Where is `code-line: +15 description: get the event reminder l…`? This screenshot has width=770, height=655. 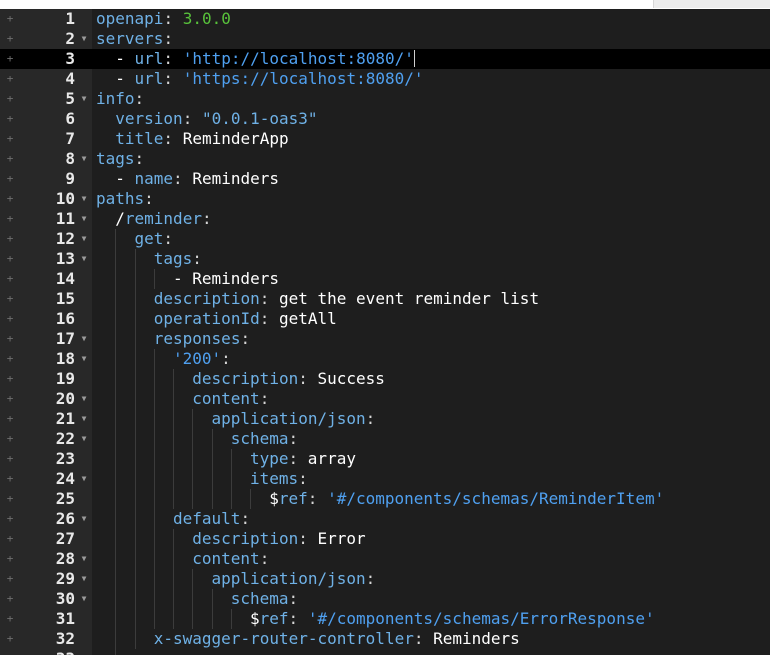 code-line: +15 description: get the event reminder l… is located at coordinates (385, 299).